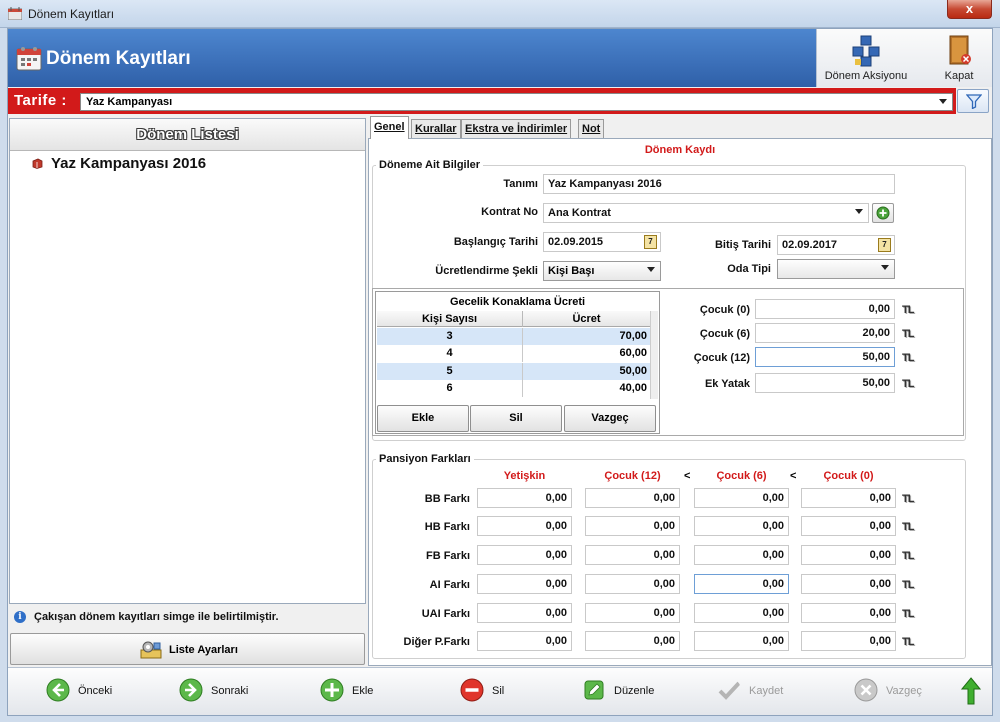  Describe the element at coordinates (517, 302) in the screenshot. I see `nightly-table-title: Gecelik Konaklama Ücreti` at that location.